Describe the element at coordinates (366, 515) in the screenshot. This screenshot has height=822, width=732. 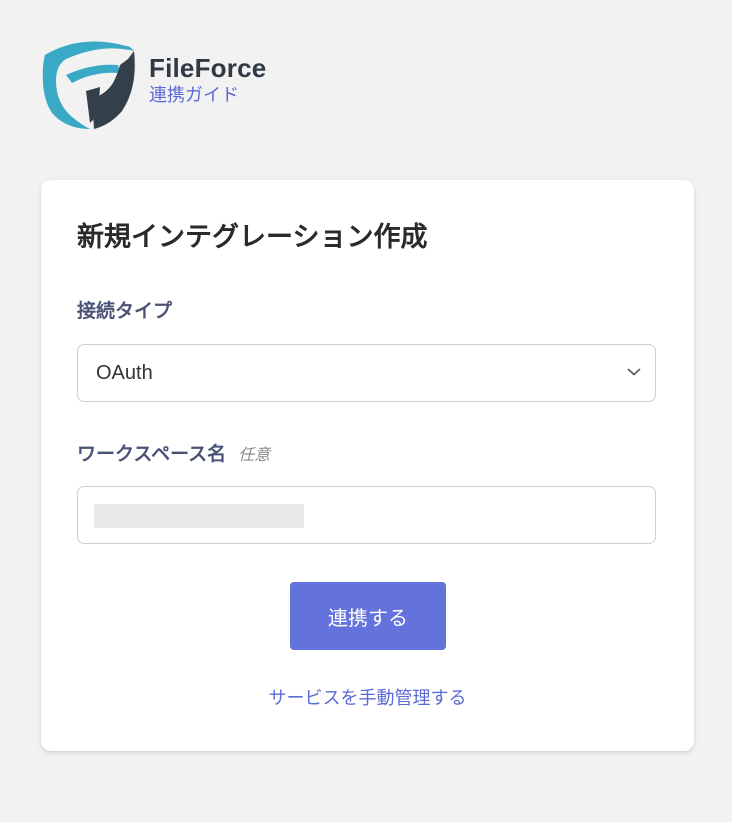
I see `workspace-name-input` at that location.